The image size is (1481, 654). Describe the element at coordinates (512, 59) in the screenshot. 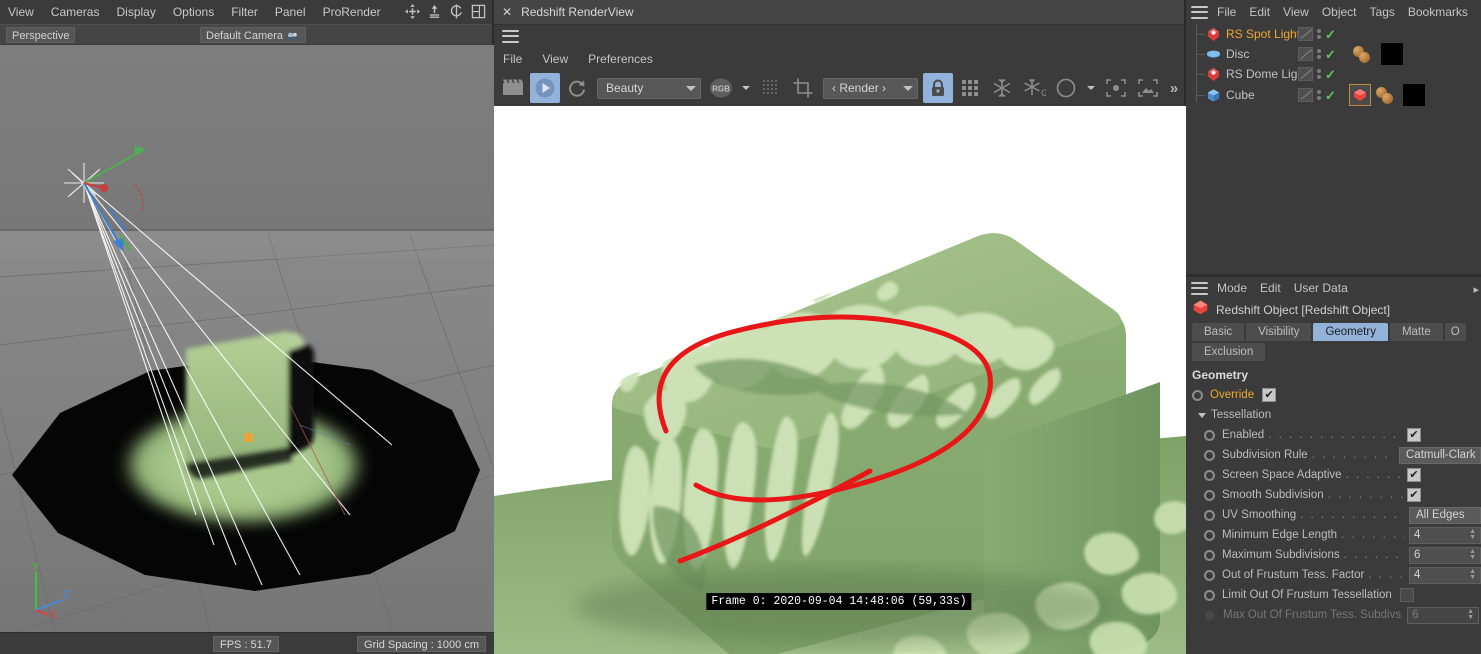

I see `renderview-menu-file: File` at that location.